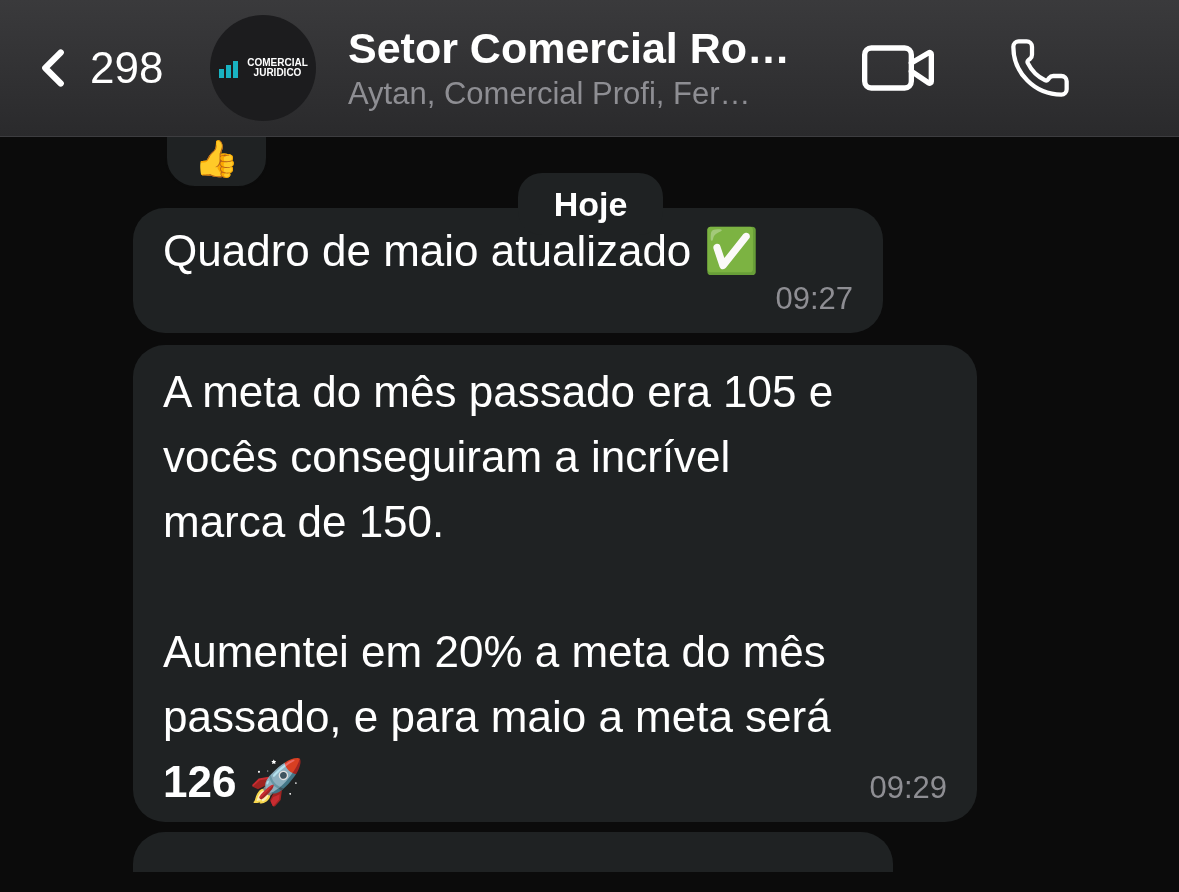 The width and height of the screenshot is (1179, 892). I want to click on reaction-emoji: 👍, so click(216, 162).